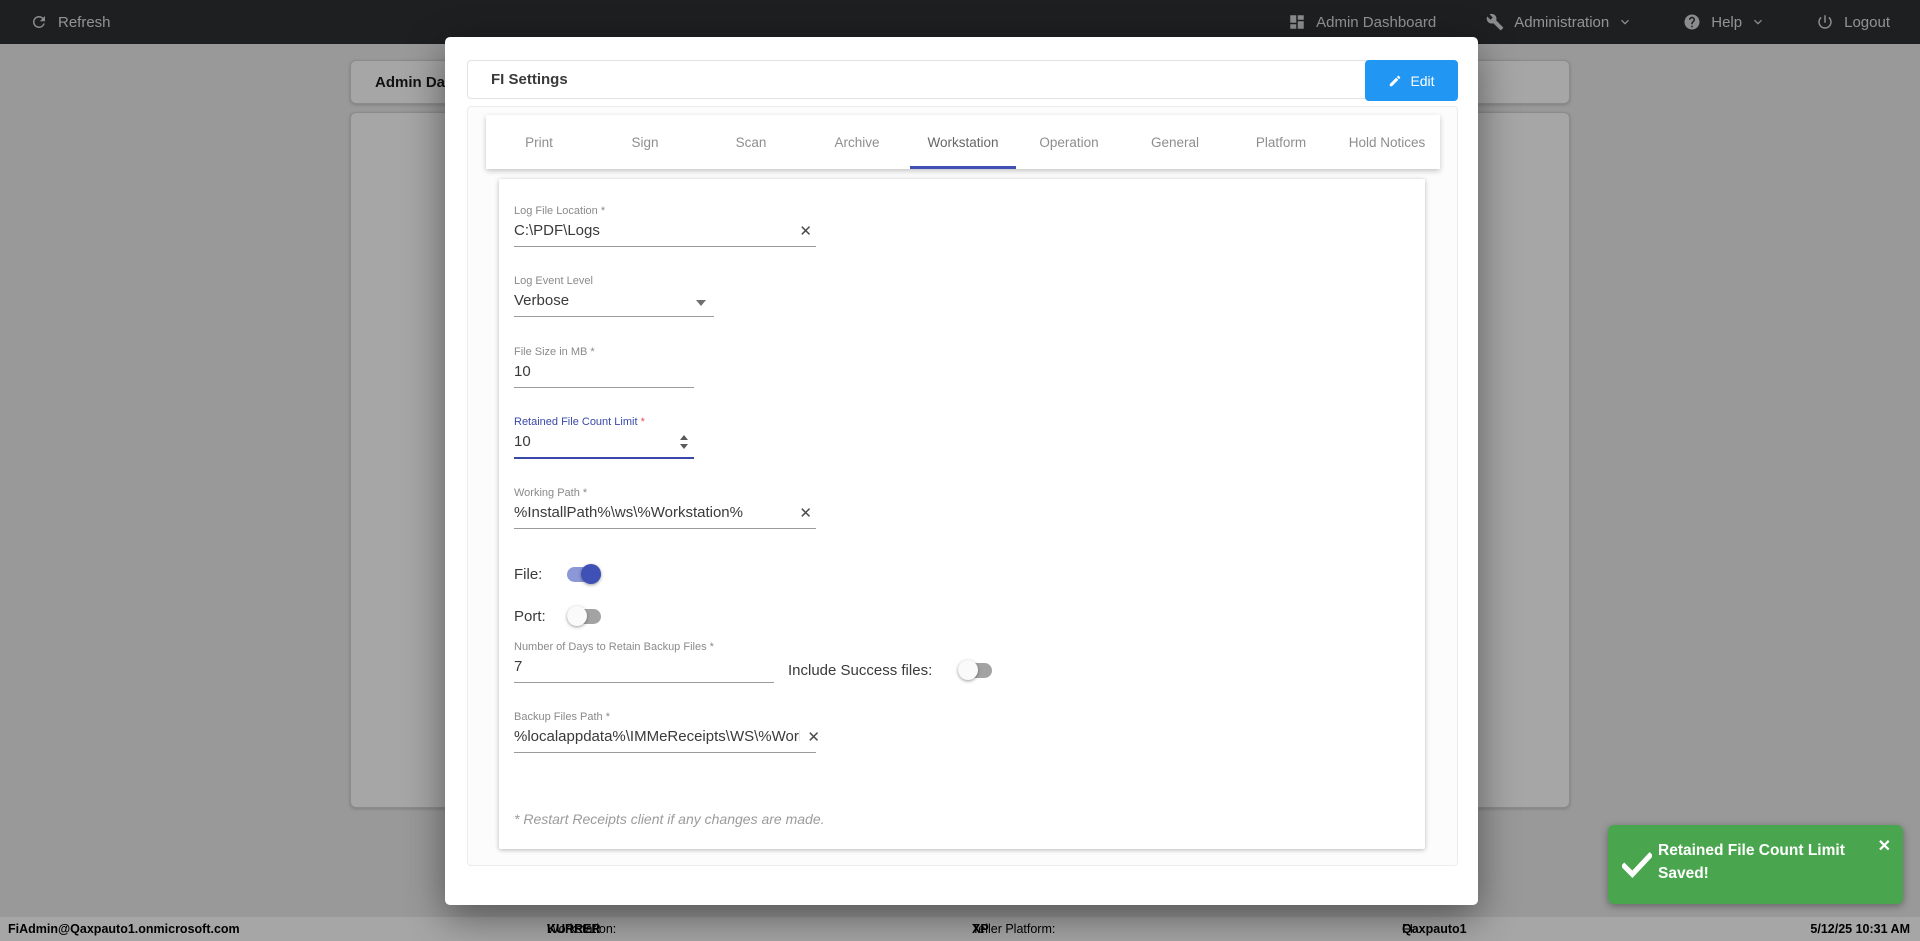 This screenshot has height=941, width=1920. I want to click on toast-message-line1: Retained File Count Limit, so click(1751, 850).